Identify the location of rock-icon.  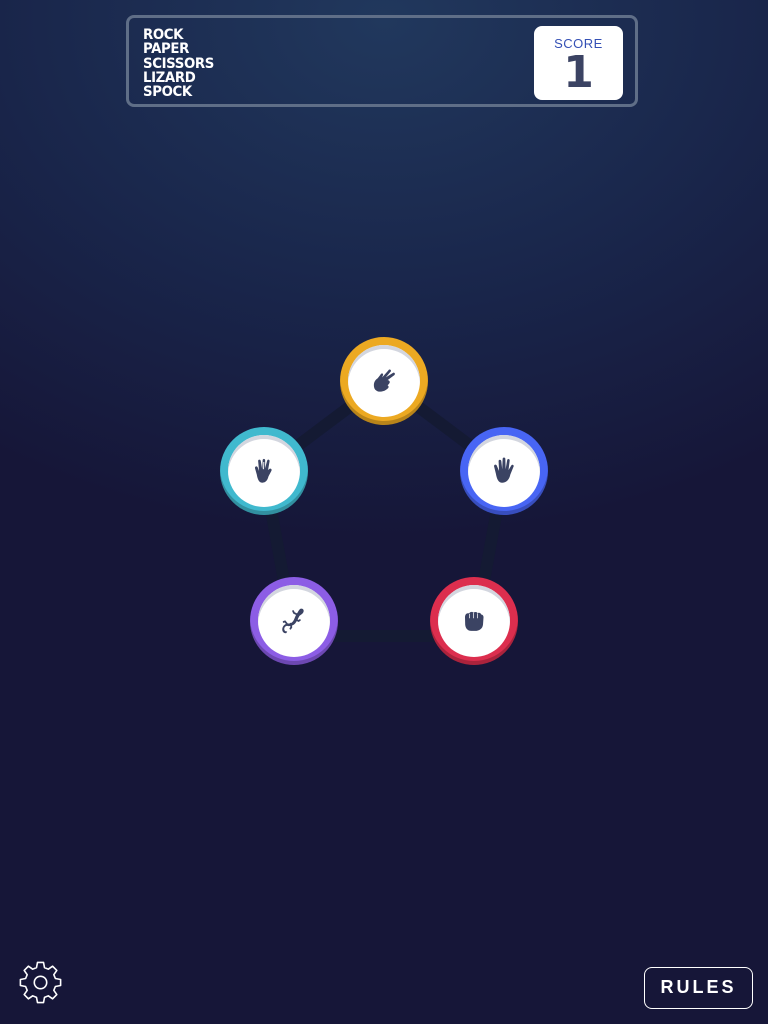
(474, 621).